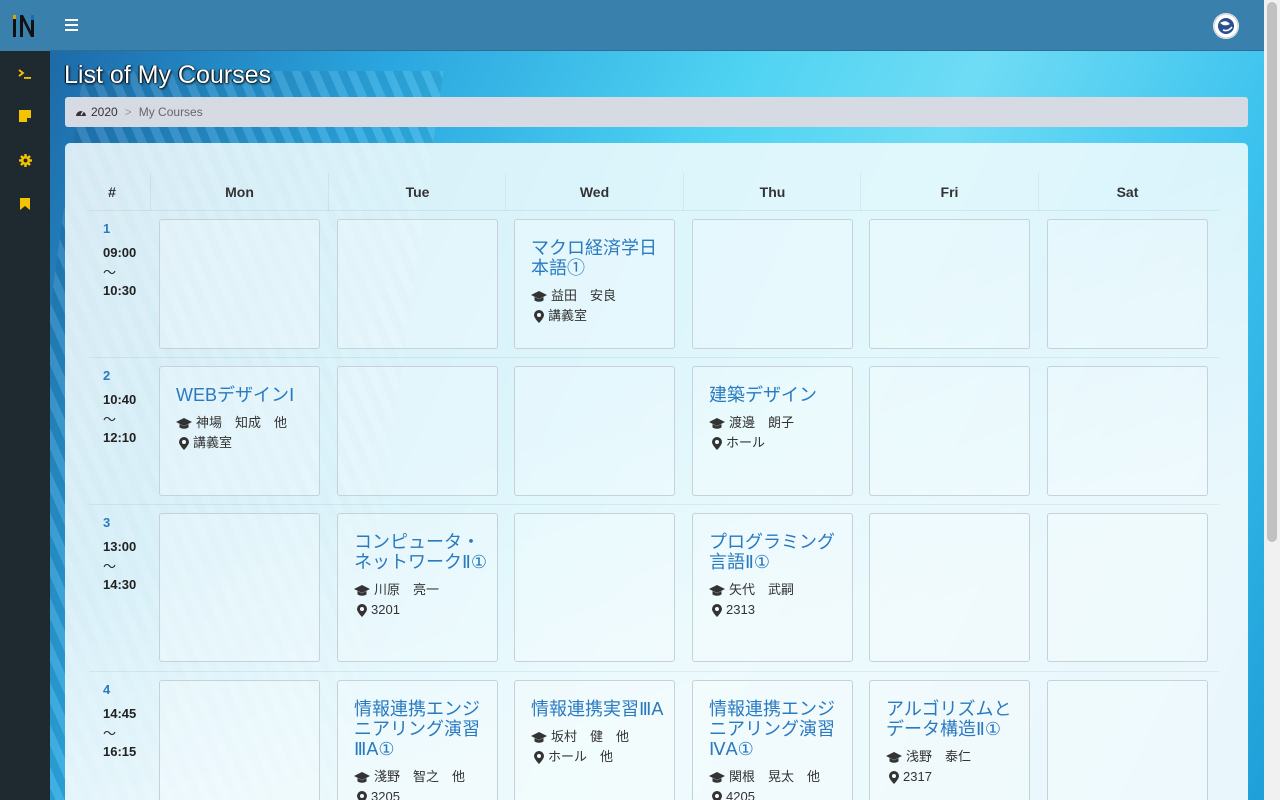 The image size is (1280, 800). I want to click on bookmark-icon, so click(25, 204).